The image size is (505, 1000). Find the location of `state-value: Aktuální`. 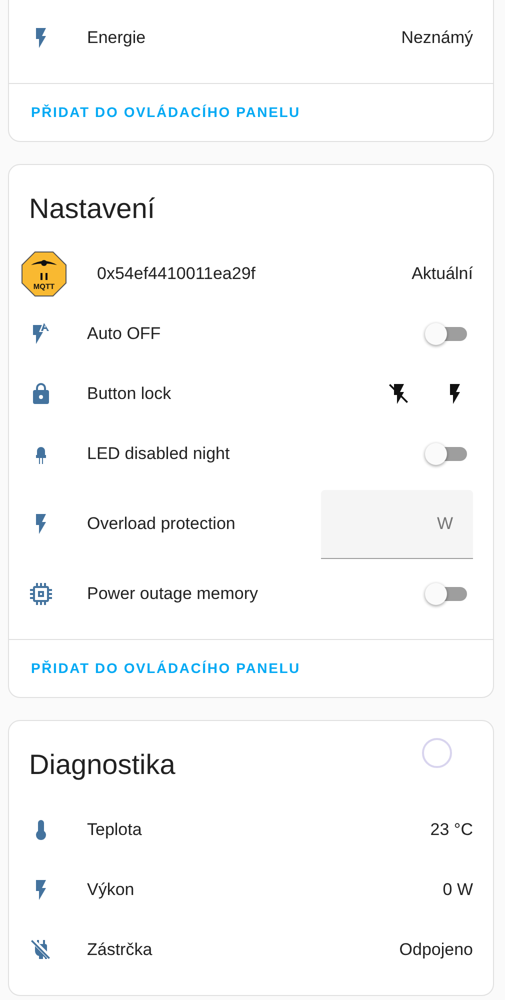

state-value: Aktuální is located at coordinates (442, 274).